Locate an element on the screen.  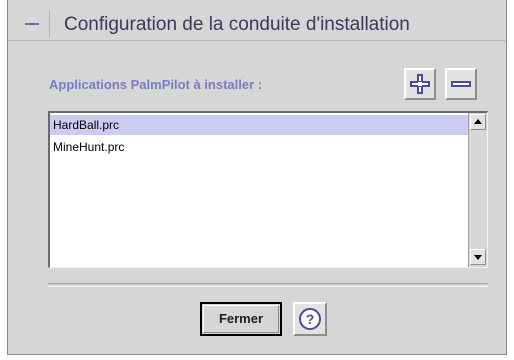
help-button: ? is located at coordinates (310, 319).